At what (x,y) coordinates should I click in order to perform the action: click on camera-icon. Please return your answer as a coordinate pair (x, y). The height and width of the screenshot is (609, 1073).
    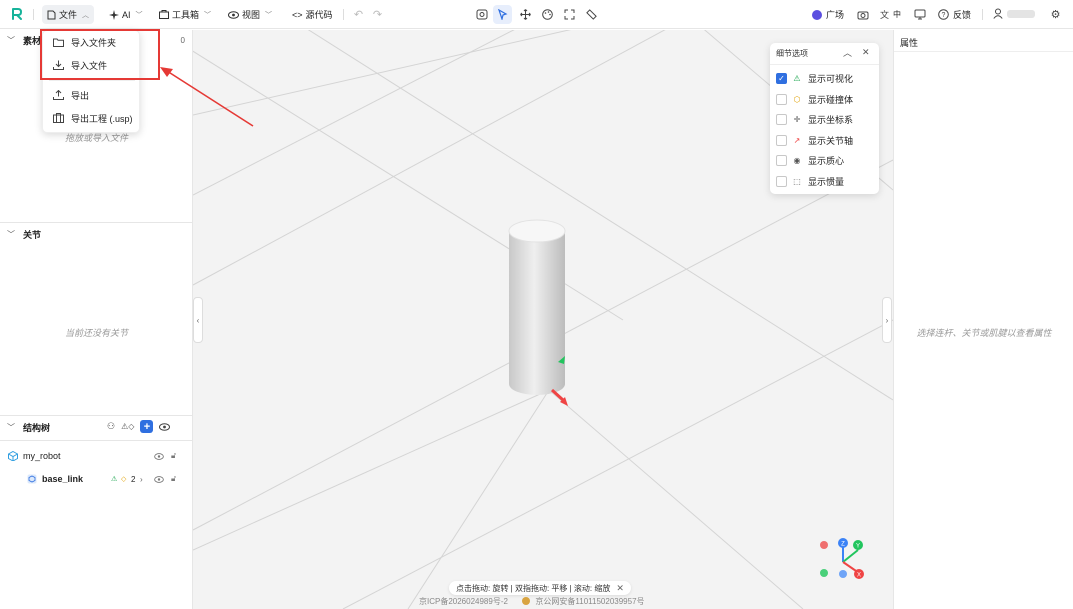
    Looking at the image, I should click on (862, 15).